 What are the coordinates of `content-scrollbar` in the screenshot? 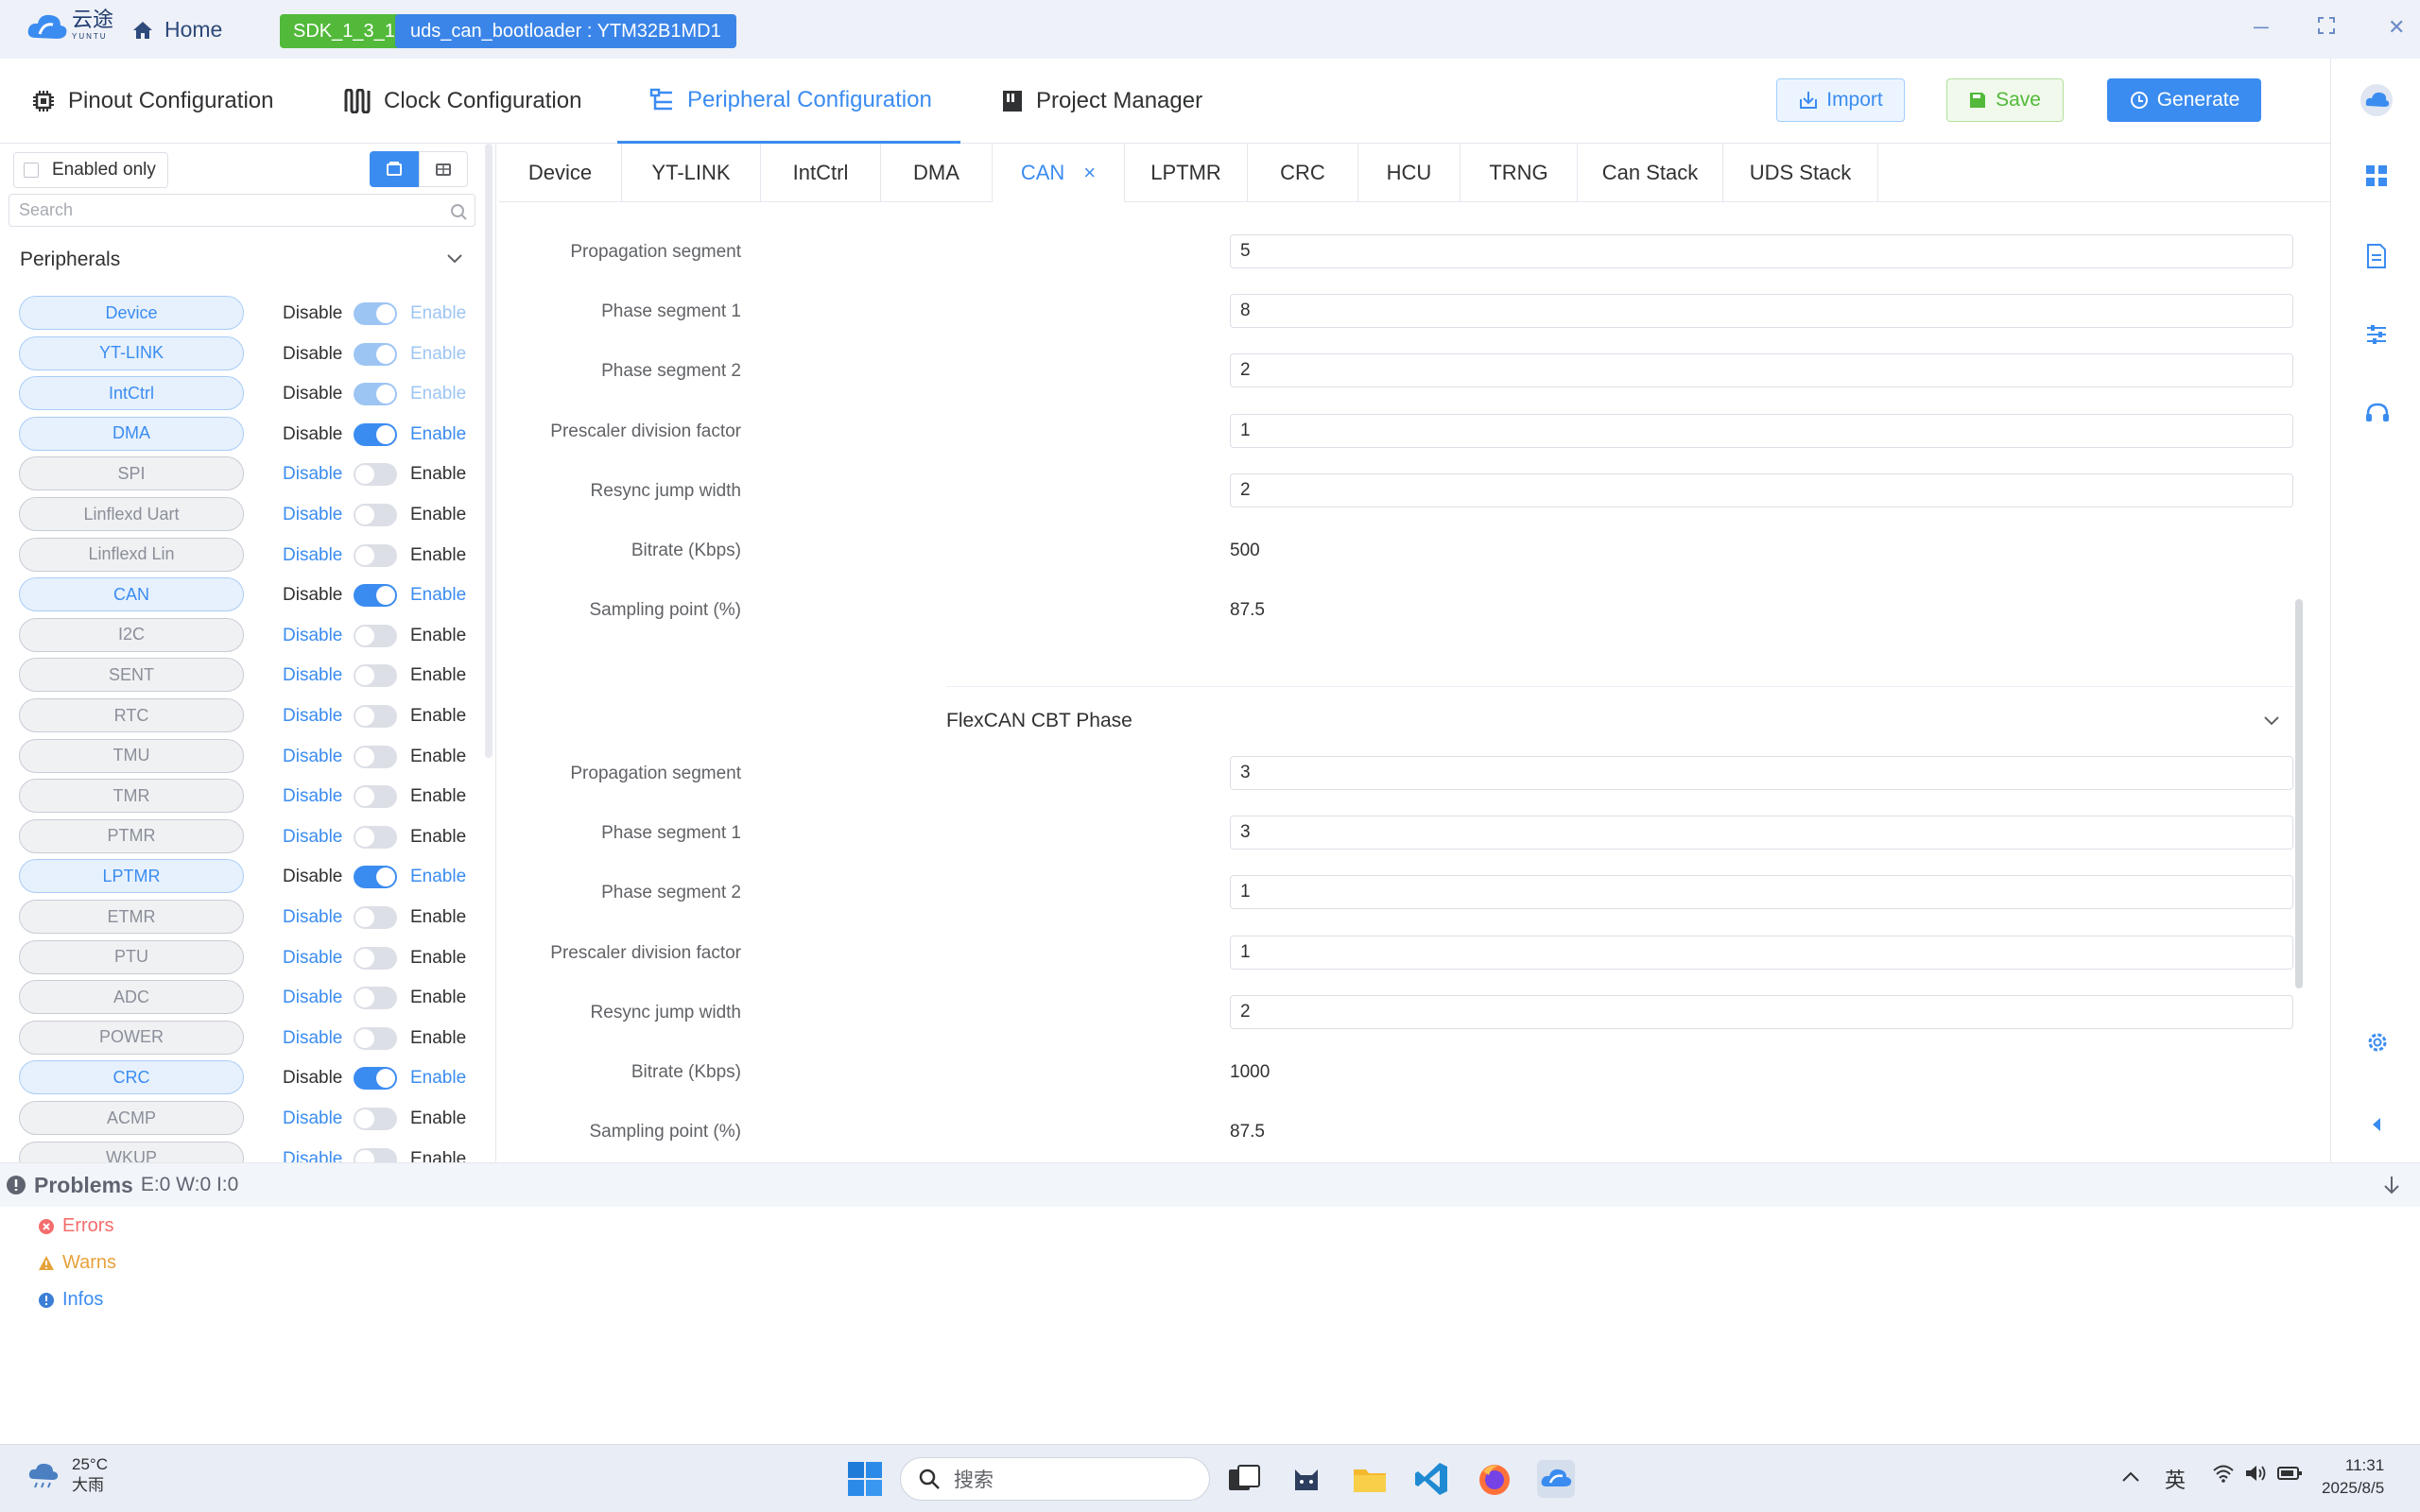 It's located at (2299, 793).